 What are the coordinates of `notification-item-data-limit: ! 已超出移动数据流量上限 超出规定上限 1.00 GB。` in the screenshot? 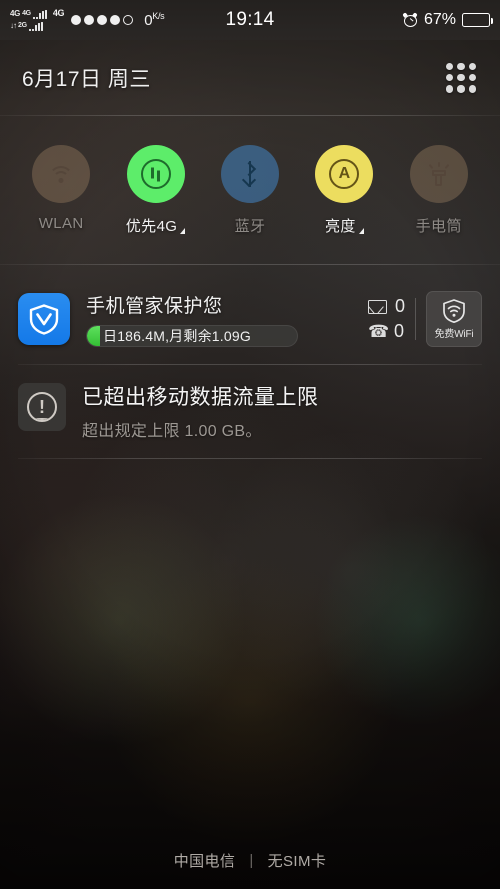 It's located at (250, 414).